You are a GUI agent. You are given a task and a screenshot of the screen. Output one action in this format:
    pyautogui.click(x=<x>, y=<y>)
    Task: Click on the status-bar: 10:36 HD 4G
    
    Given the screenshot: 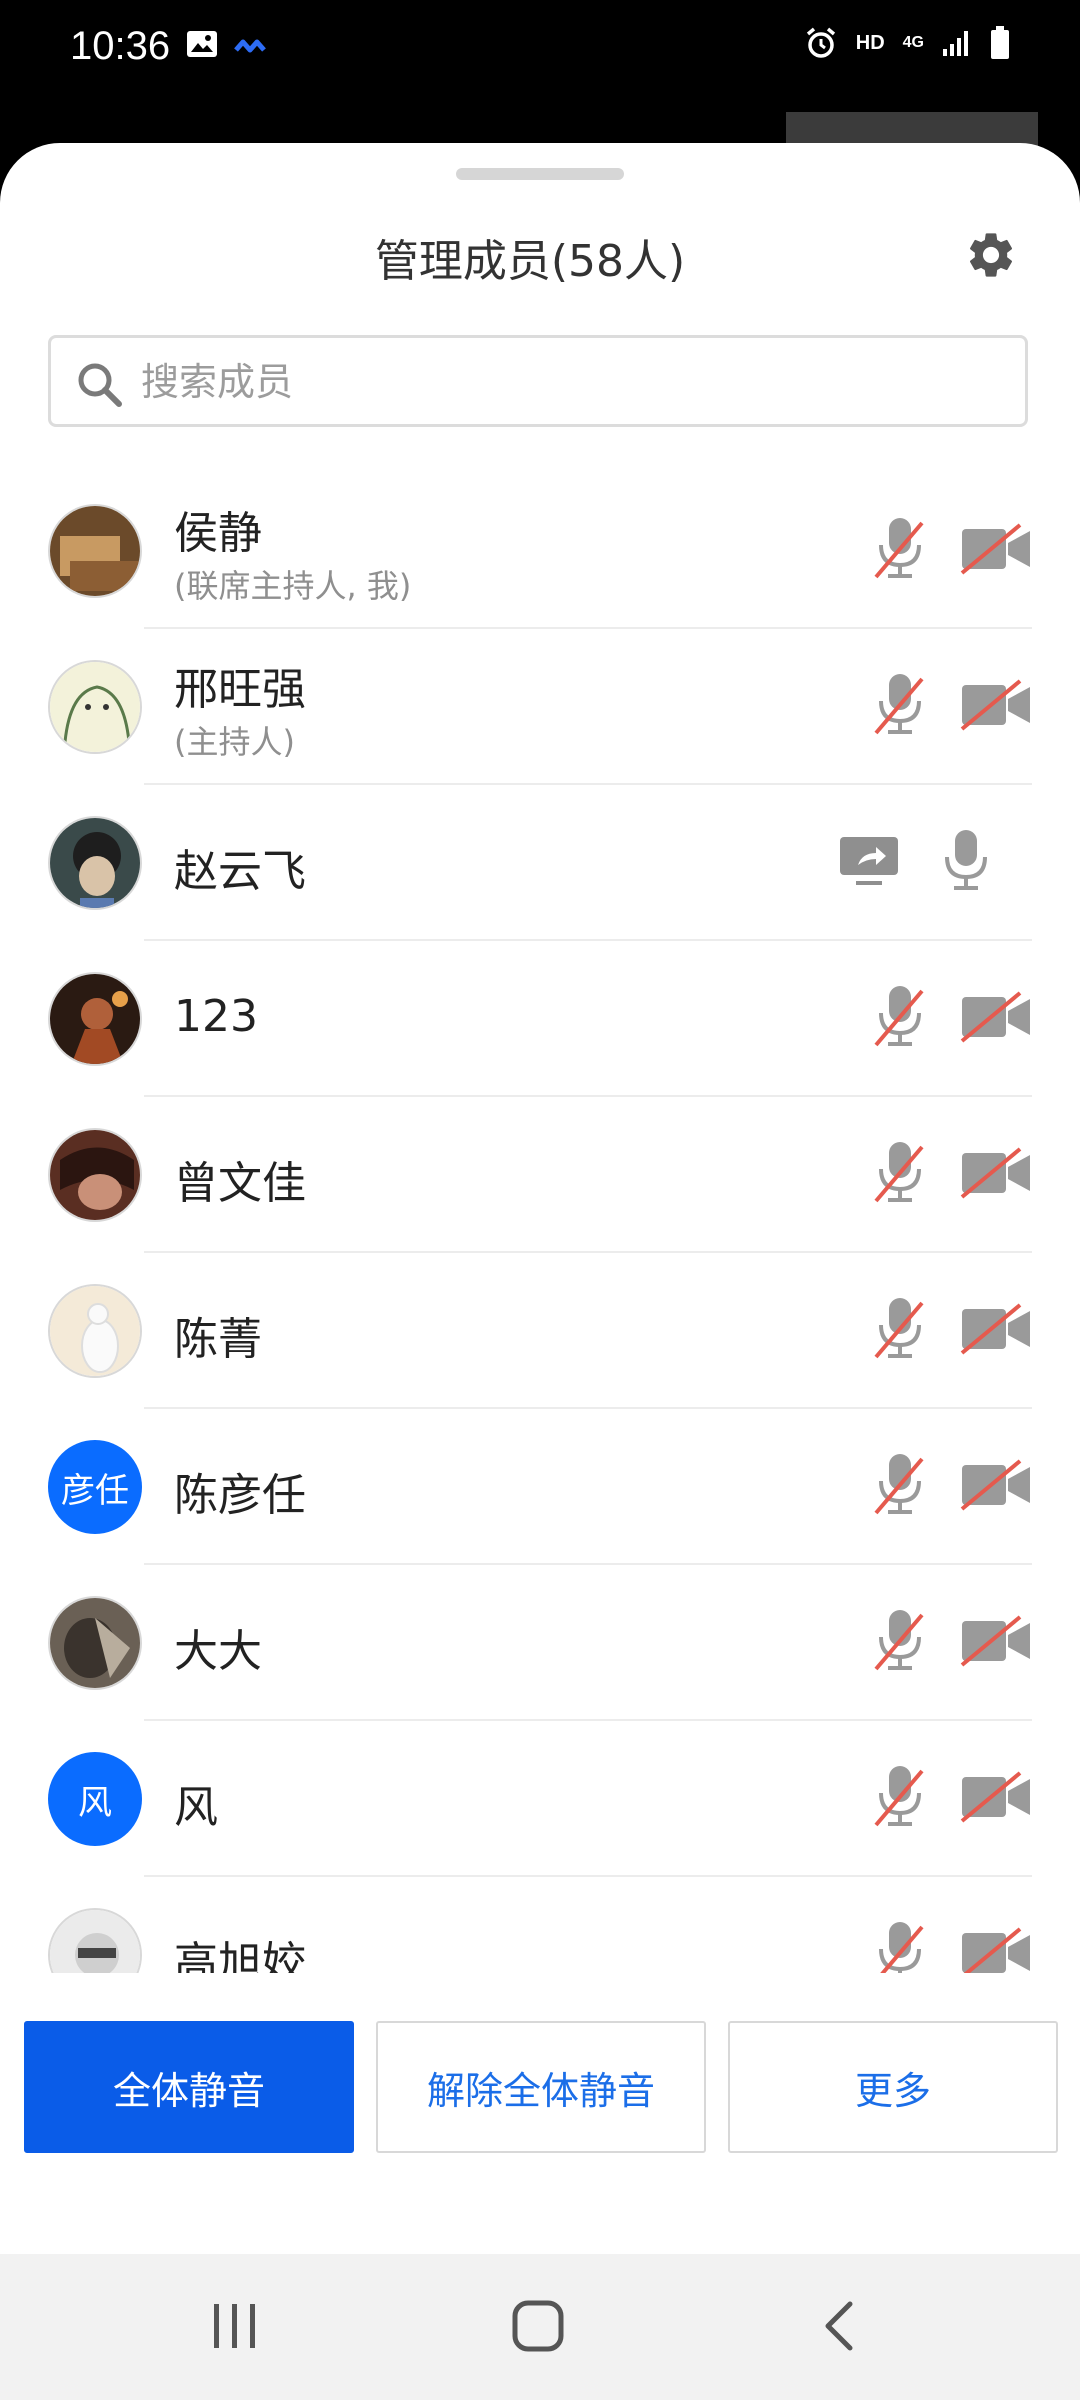 What is the action you would take?
    pyautogui.click(x=540, y=50)
    